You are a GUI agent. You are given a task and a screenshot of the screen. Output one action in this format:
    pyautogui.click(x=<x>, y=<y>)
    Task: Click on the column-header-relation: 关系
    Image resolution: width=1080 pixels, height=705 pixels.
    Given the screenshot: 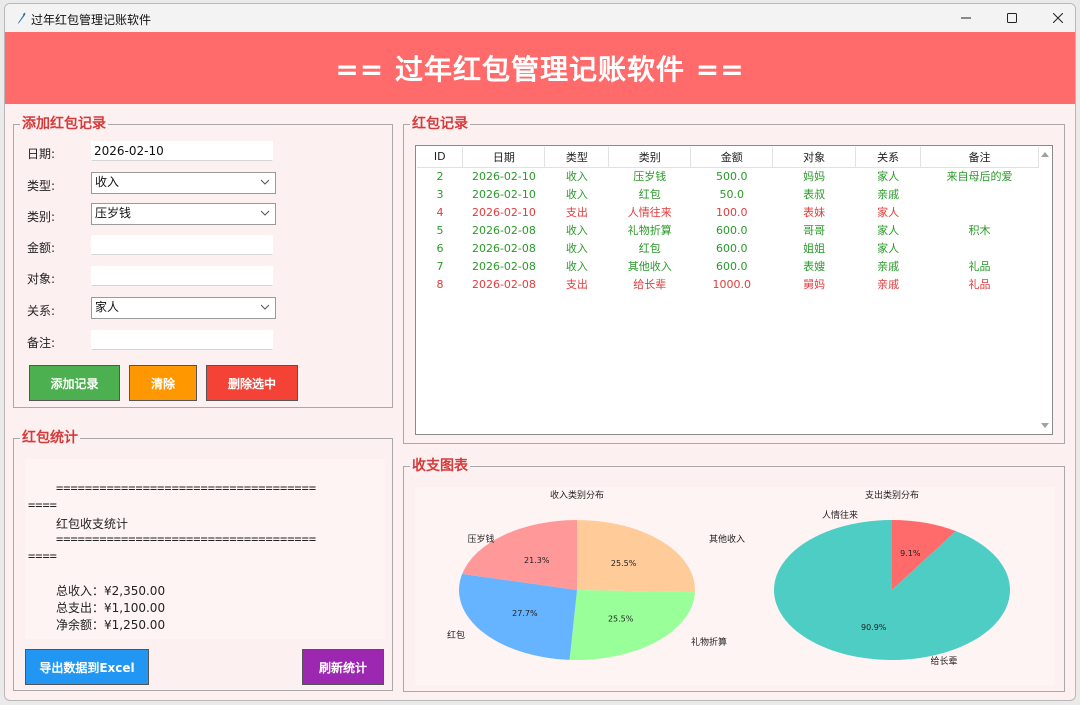 What is the action you would take?
    pyautogui.click(x=888, y=157)
    